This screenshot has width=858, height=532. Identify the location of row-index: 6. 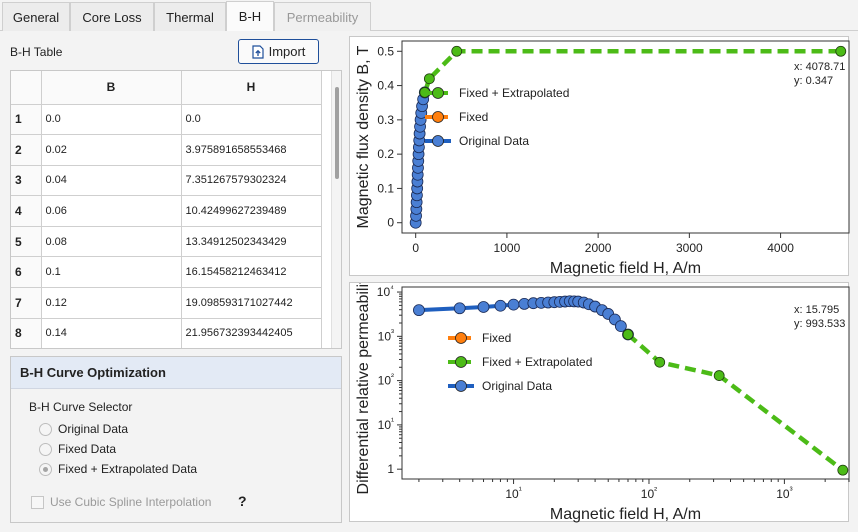
(26, 272).